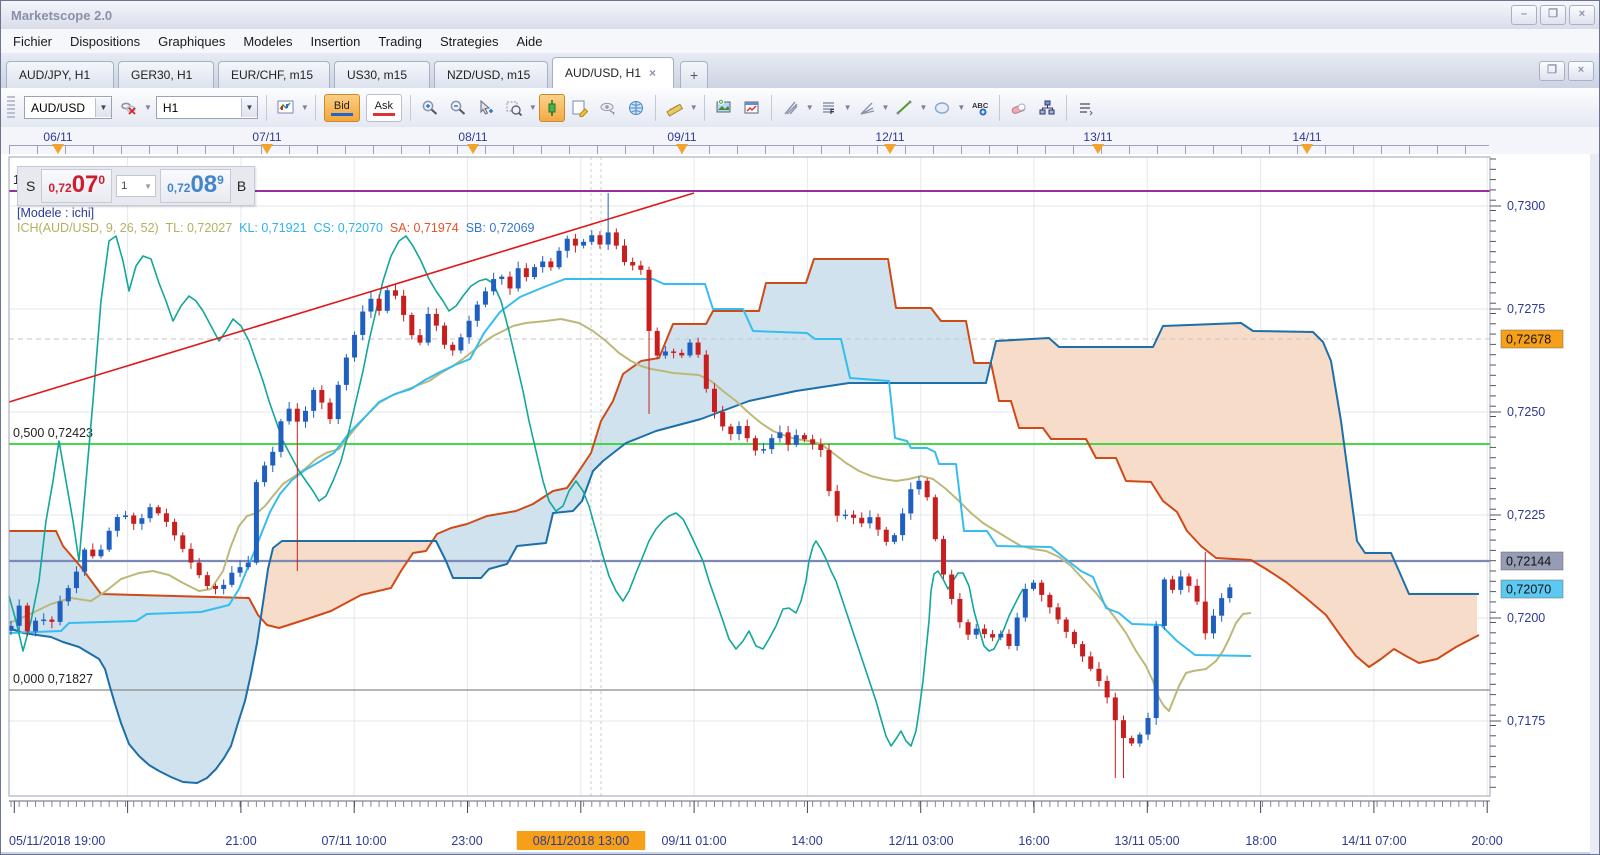  I want to click on svg-text: 18:00, so click(1260, 841).